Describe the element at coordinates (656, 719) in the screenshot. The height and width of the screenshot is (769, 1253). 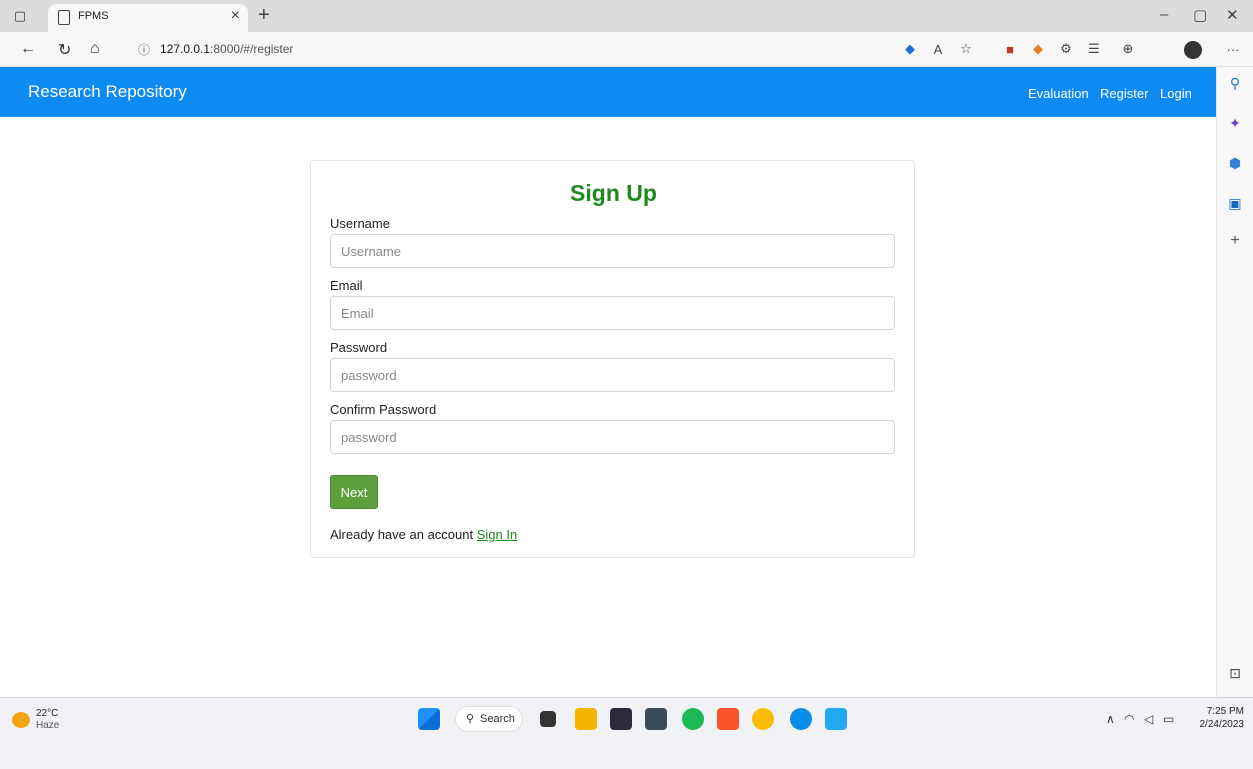
I see `terminal-icon` at that location.